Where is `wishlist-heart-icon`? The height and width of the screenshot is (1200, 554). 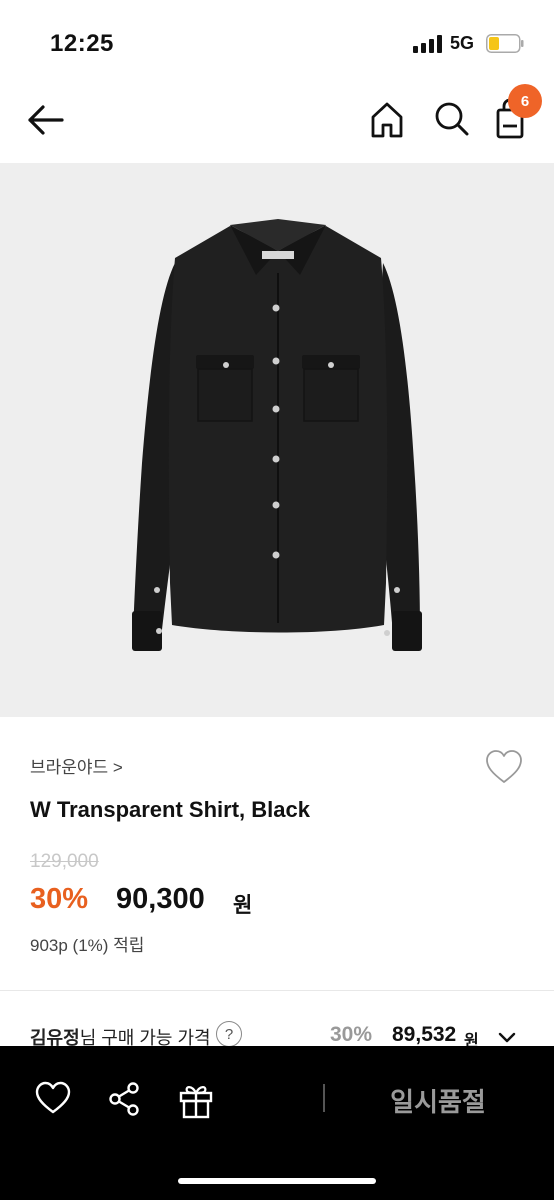
wishlist-heart-icon is located at coordinates (53, 1098).